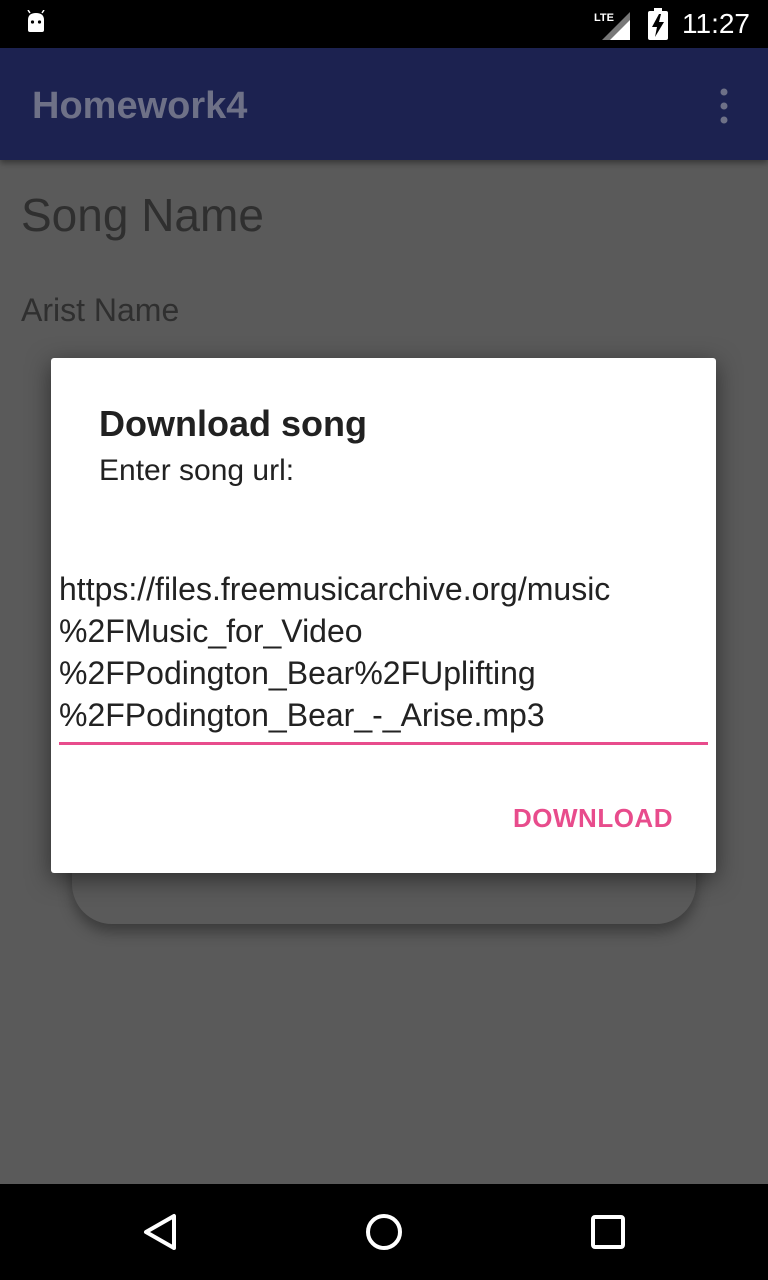 This screenshot has height=1280, width=768. Describe the element at coordinates (608, 1232) in the screenshot. I see `recents-icon` at that location.